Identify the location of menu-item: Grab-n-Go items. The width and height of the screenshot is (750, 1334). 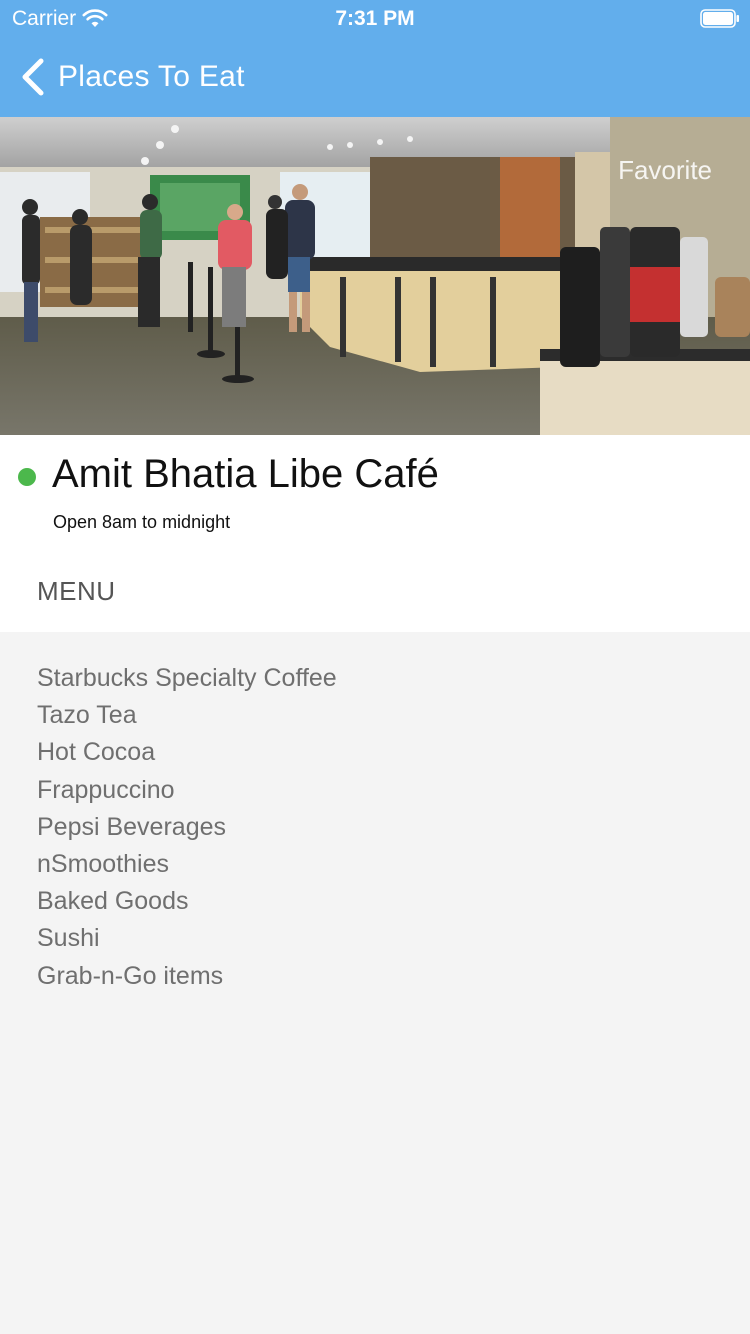
(130, 975).